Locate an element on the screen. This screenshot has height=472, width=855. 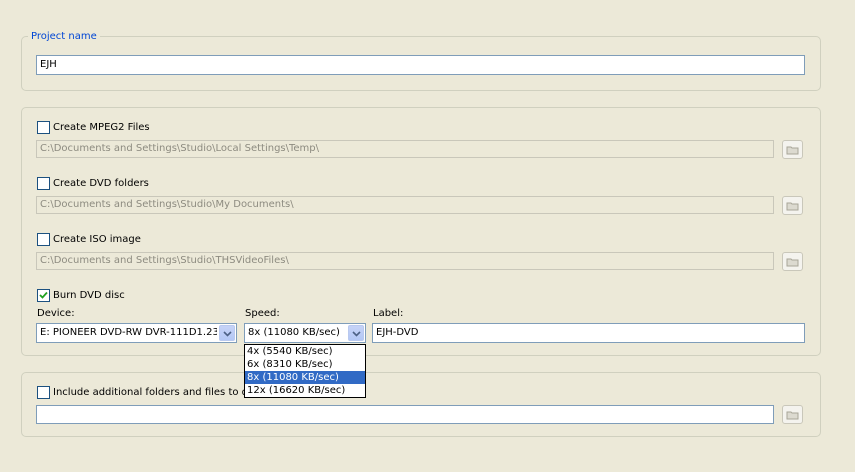
speed-select-value: 8x (11080 KB/sec) is located at coordinates (294, 332).